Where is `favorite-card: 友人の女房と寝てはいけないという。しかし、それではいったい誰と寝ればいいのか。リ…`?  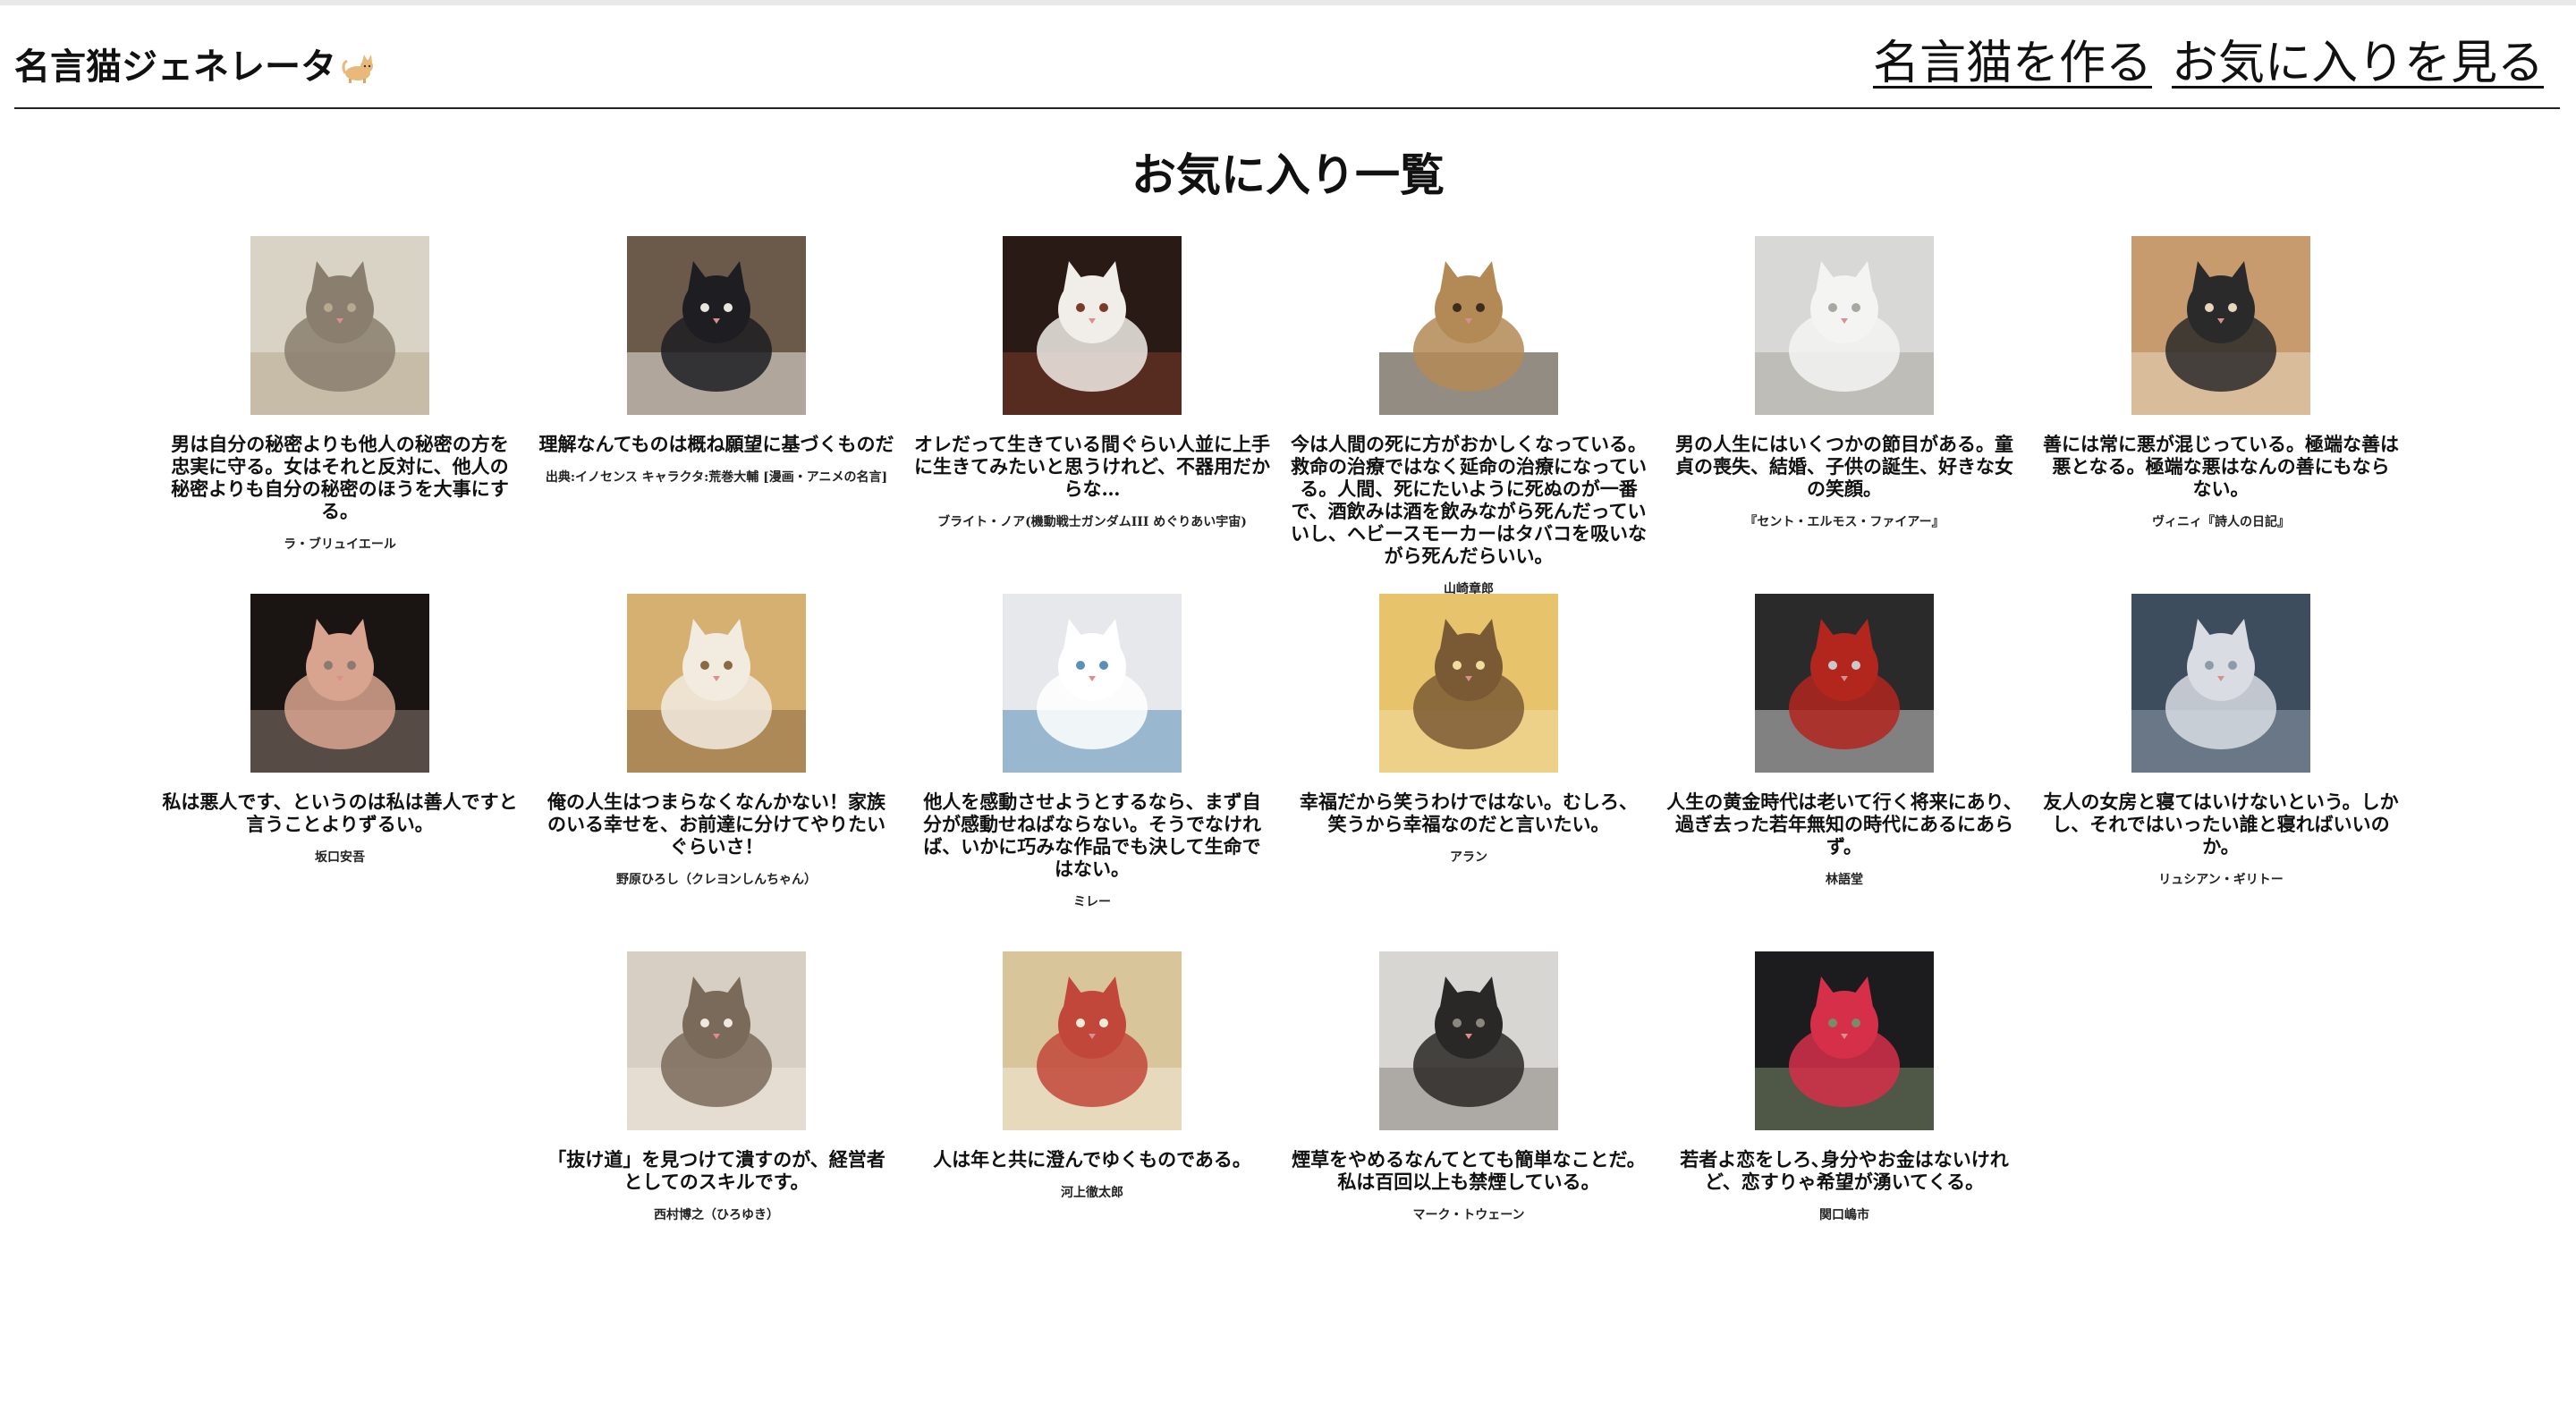 favorite-card: 友人の女房と寝てはいけないという。しかし、それではいったい誰と寝ればいいのか。リ… is located at coordinates (2221, 741).